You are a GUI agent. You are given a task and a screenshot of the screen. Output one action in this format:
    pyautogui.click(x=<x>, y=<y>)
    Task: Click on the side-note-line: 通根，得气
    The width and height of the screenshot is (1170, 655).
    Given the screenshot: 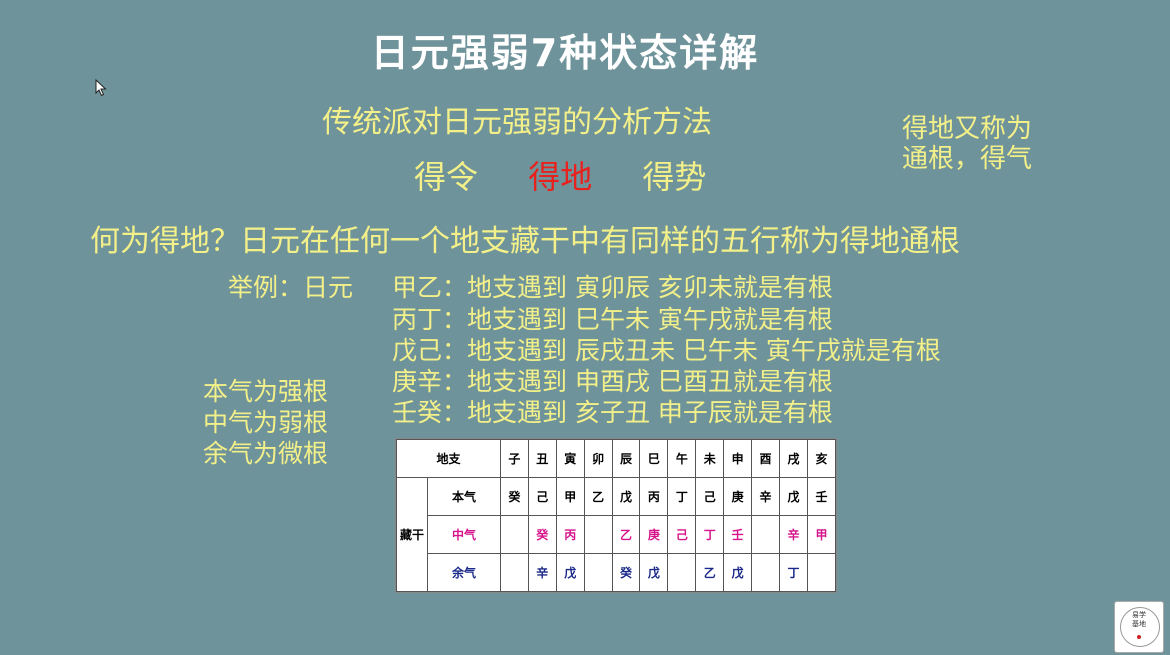 What is the action you would take?
    pyautogui.click(x=967, y=159)
    